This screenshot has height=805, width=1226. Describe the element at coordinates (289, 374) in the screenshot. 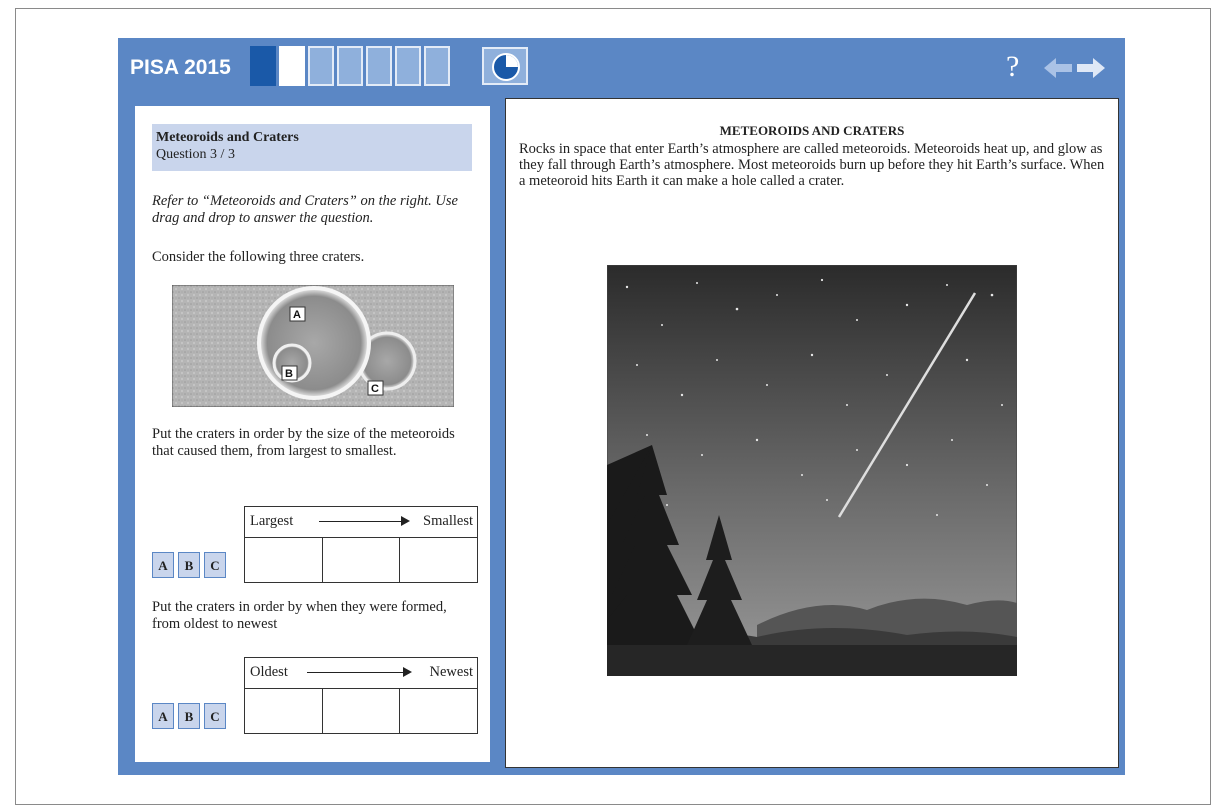

I see `crater-label-b: B` at that location.